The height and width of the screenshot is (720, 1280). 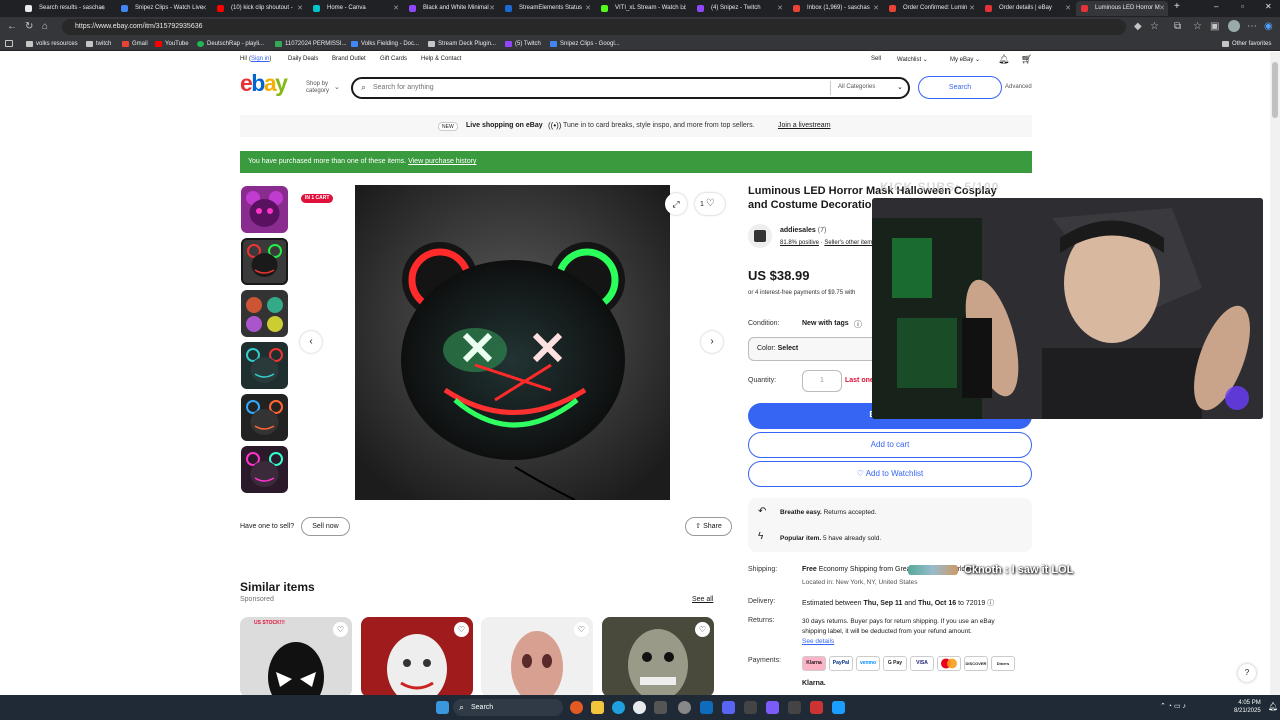 I want to click on scrollbar, so click(x=1275, y=373).